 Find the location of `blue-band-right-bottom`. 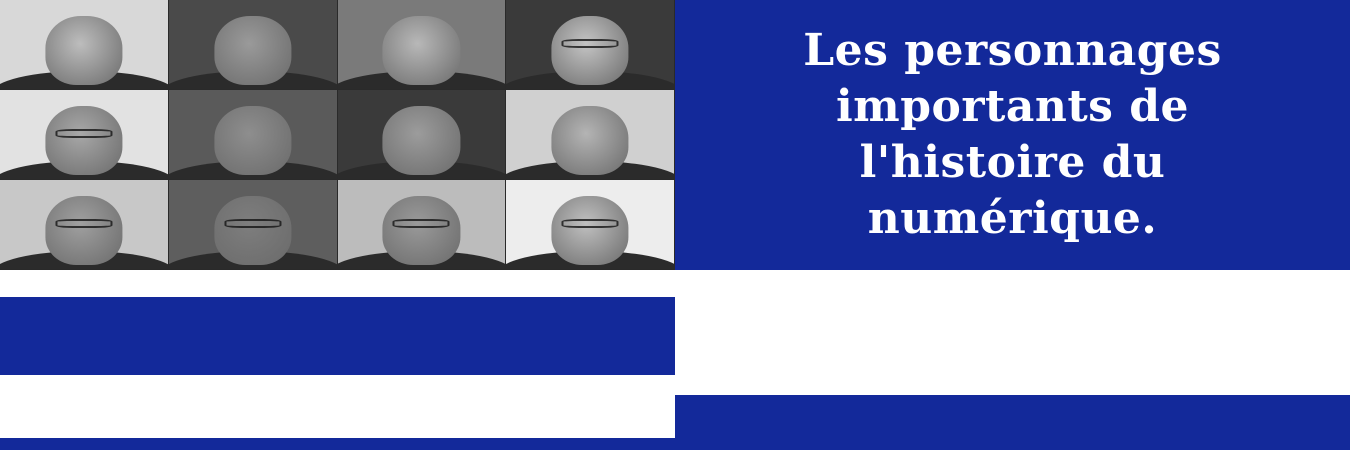

blue-band-right-bottom is located at coordinates (1012, 422).